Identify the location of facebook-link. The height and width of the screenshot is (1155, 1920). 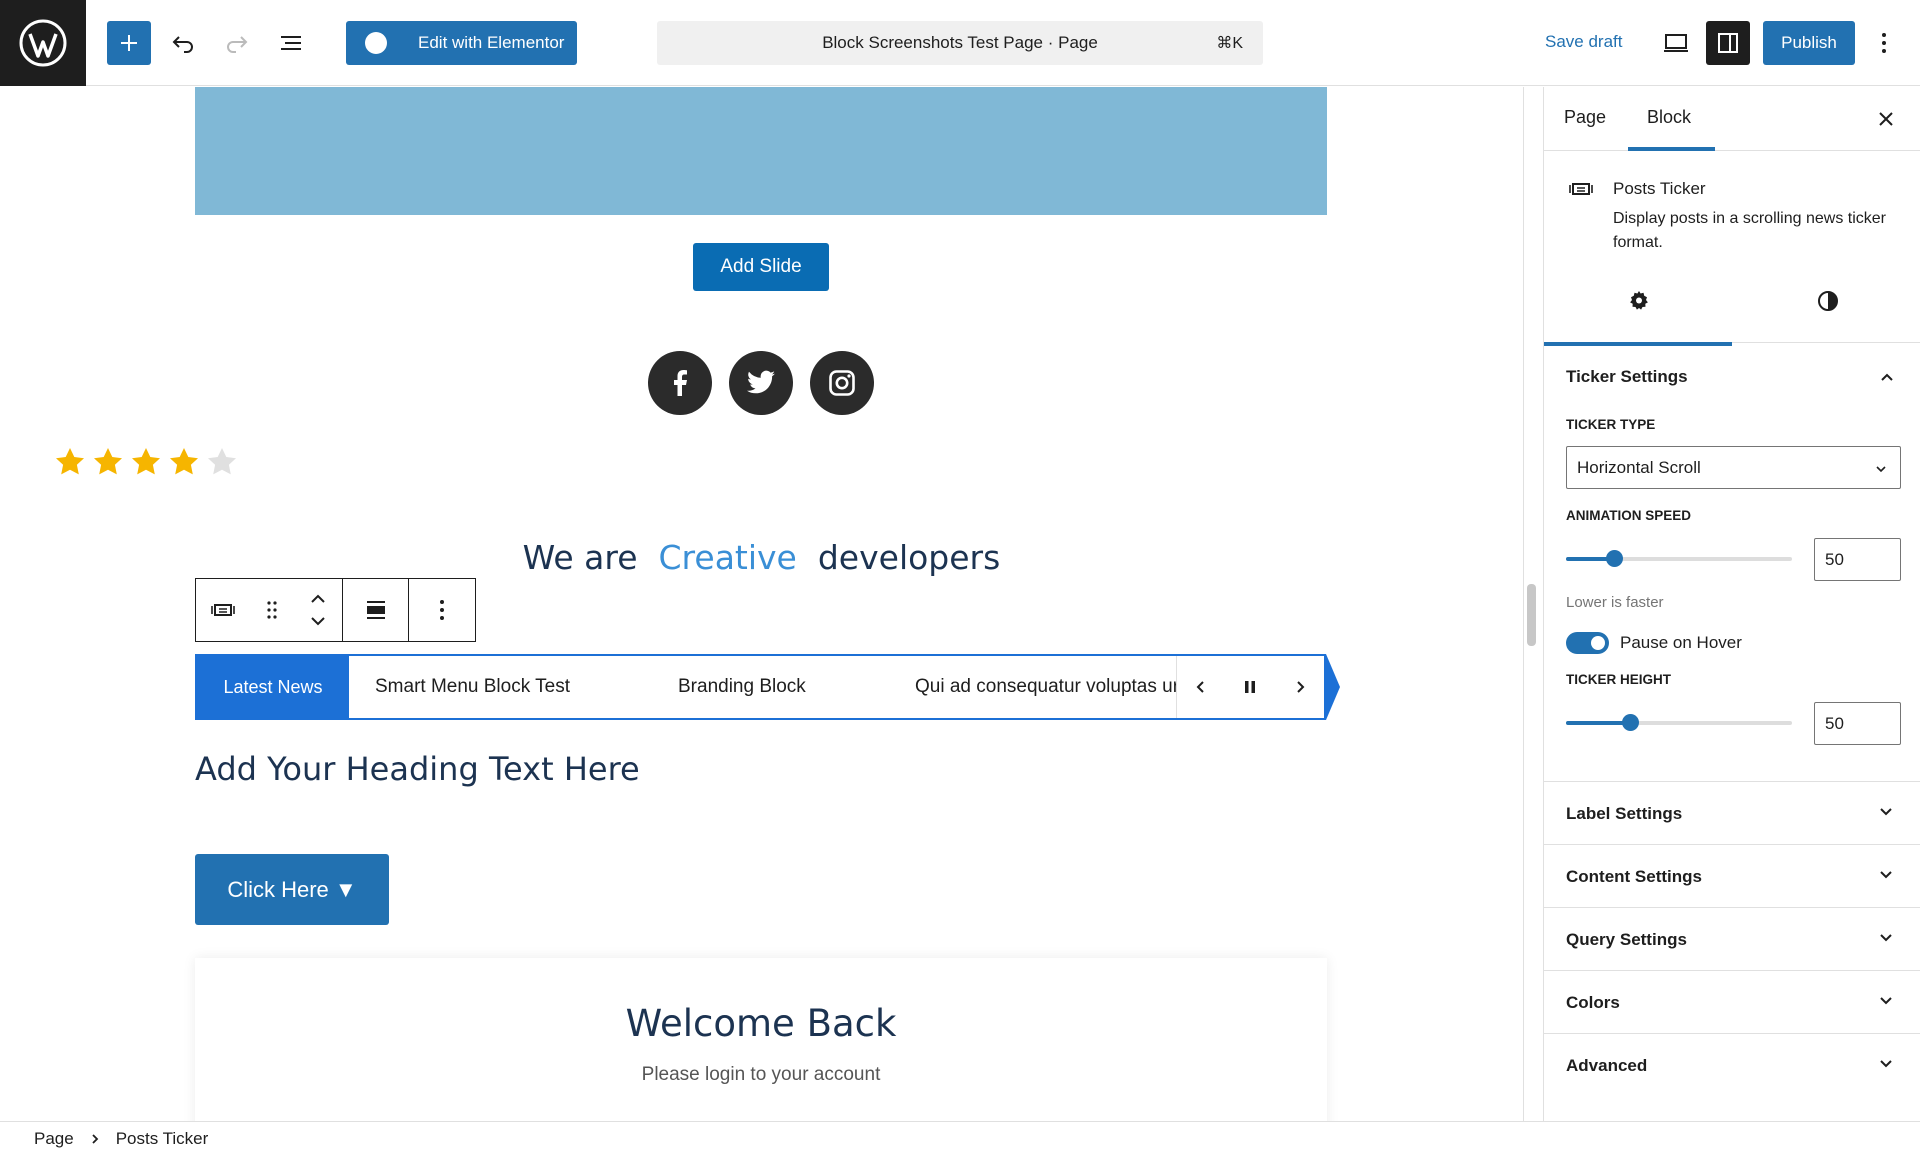
(680, 383).